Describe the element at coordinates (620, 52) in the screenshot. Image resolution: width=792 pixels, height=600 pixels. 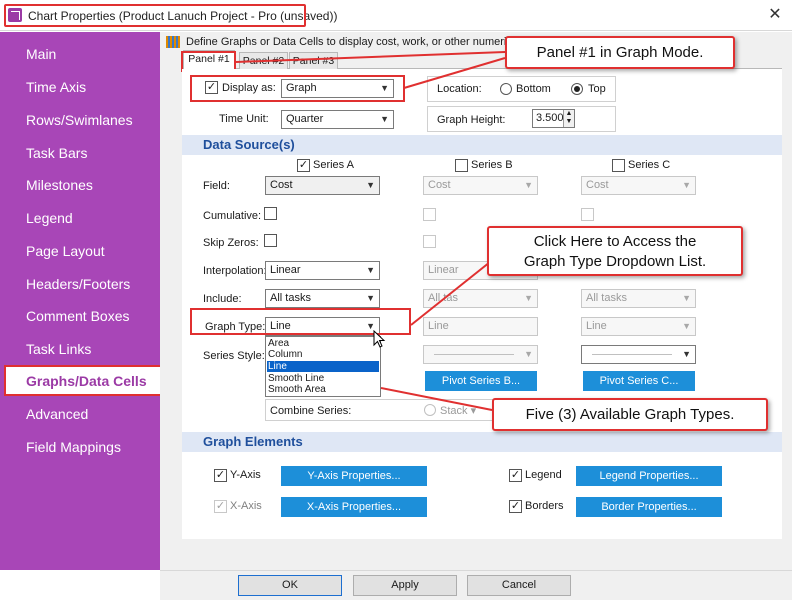
I see `callout-panel-mode: Panel #1 in Graph Mode.` at that location.